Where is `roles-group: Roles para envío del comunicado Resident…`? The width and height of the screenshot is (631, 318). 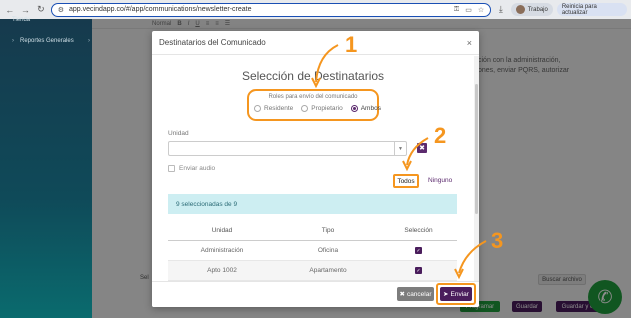
roles-group: Roles para envío del comunicado Resident… is located at coordinates (314, 105).